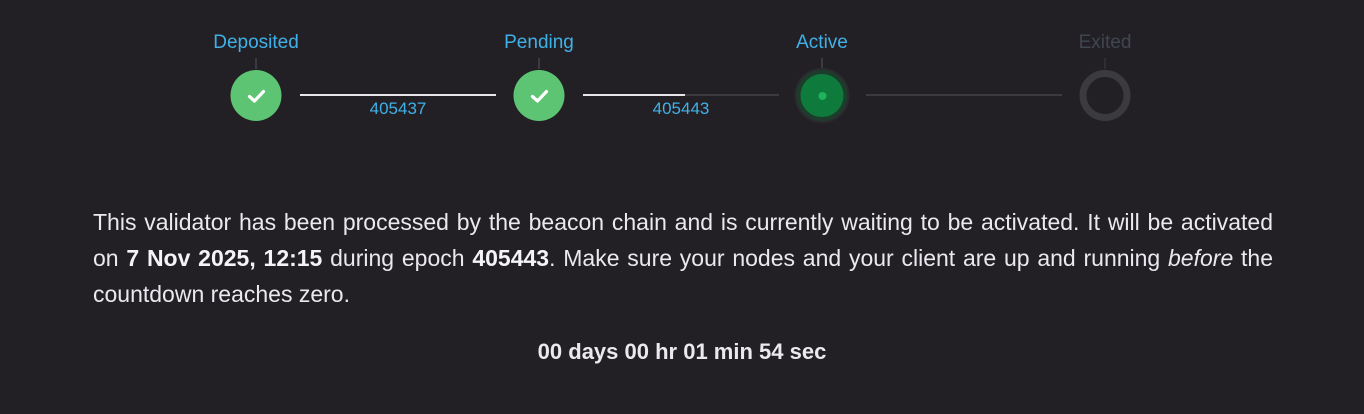 The width and height of the screenshot is (1364, 414). What do you see at coordinates (964, 95) in the screenshot?
I see `connector-active-exited` at bounding box center [964, 95].